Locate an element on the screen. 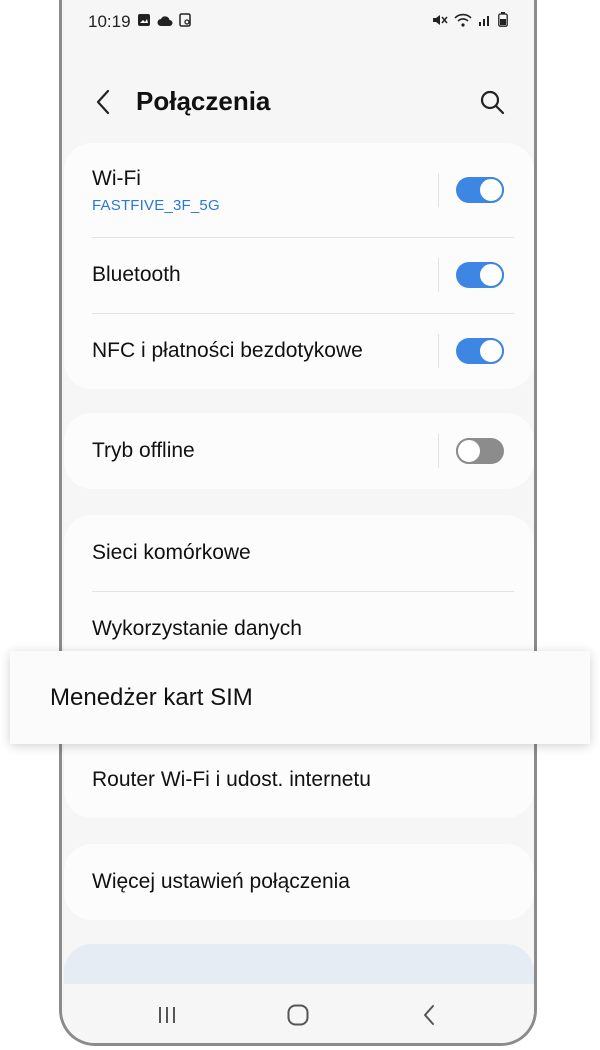 This screenshot has width=600, height=1050. data-usage-label: Wykorzystanie danych is located at coordinates (197, 628).